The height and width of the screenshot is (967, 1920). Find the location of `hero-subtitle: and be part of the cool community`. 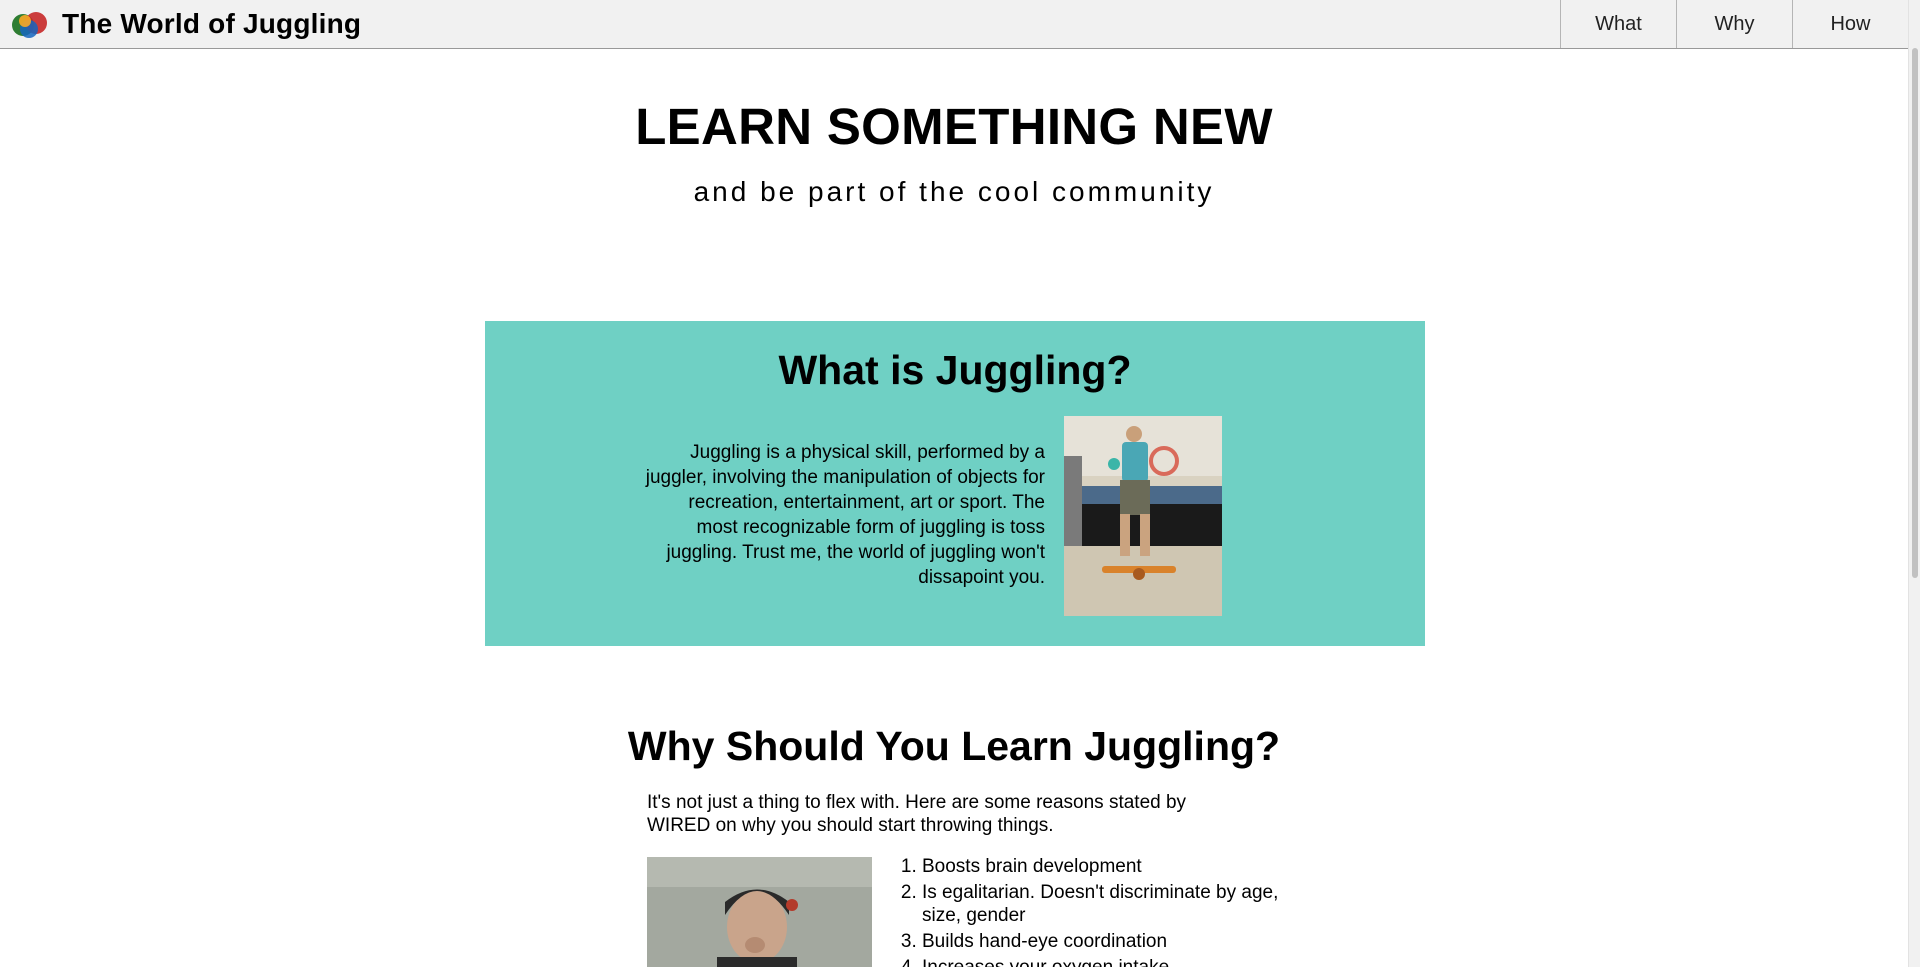

hero-subtitle: and be part of the cool community is located at coordinates (954, 191).